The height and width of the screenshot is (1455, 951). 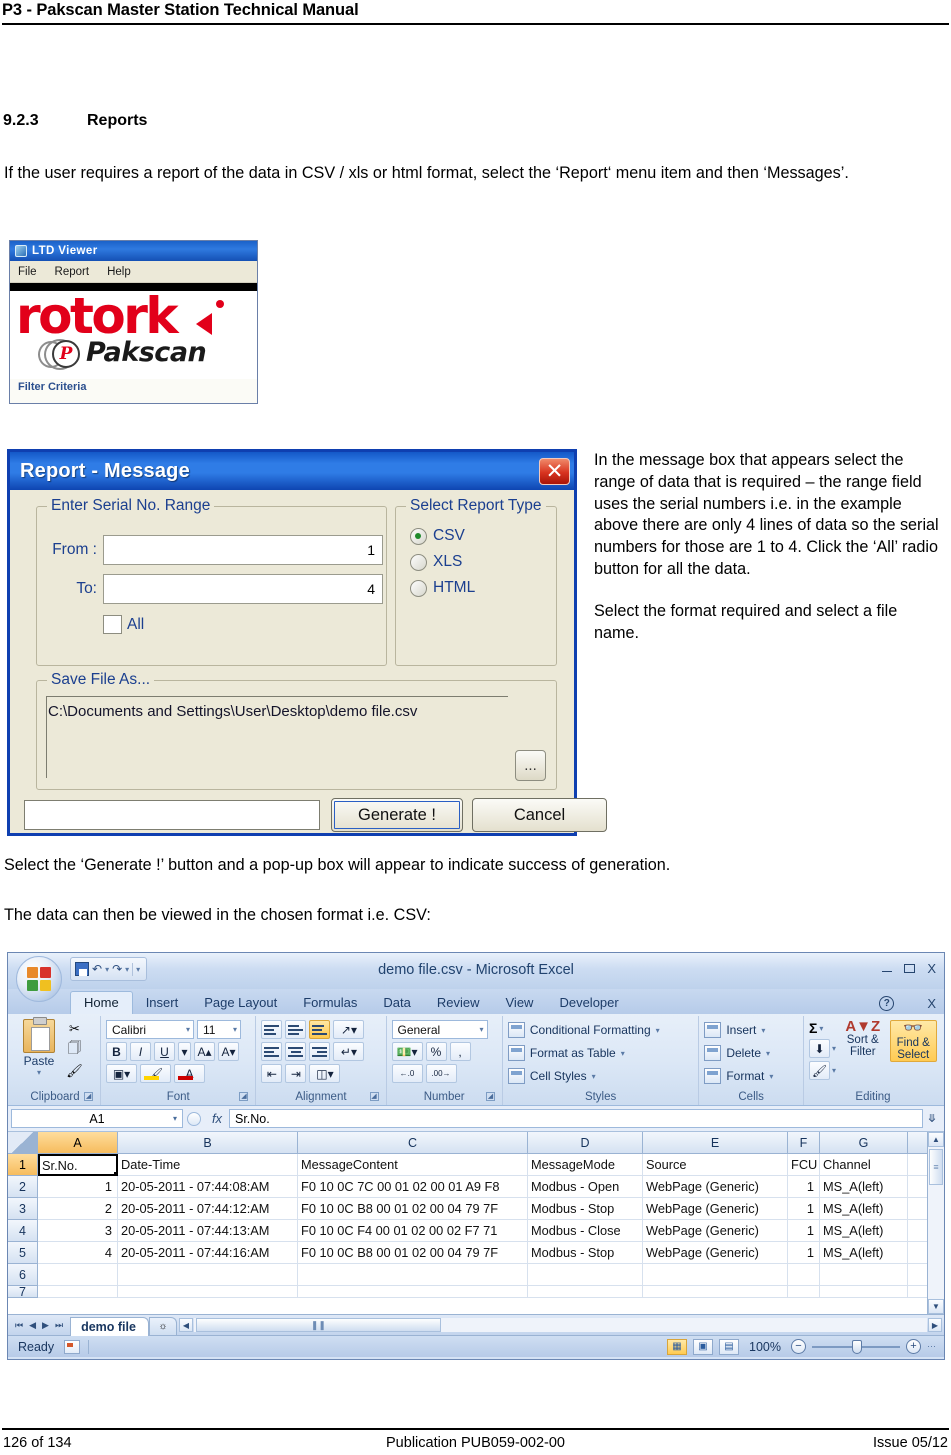 What do you see at coordinates (932, 1118) in the screenshot?
I see `expand-formula-bar-icon: ⤋` at bounding box center [932, 1118].